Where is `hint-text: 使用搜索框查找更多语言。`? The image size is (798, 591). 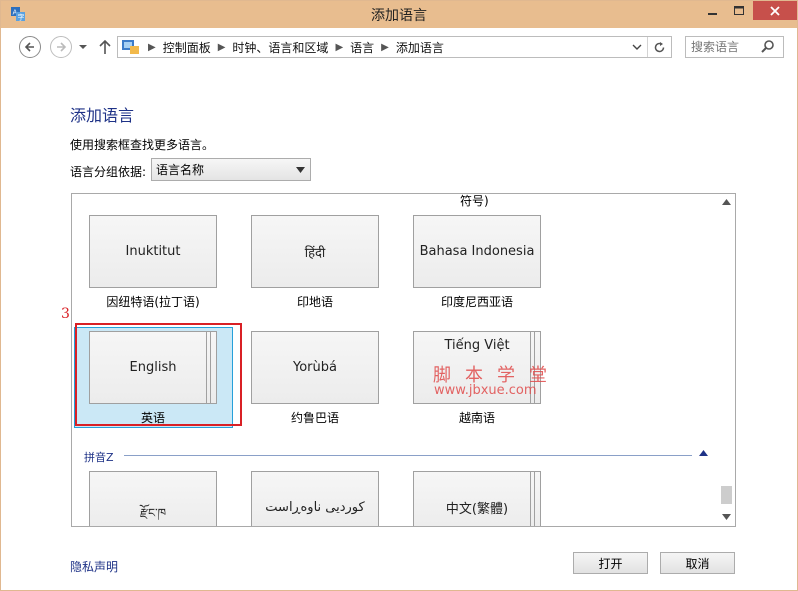
hint-text: 使用搜索框查找更多语言。 is located at coordinates (142, 145).